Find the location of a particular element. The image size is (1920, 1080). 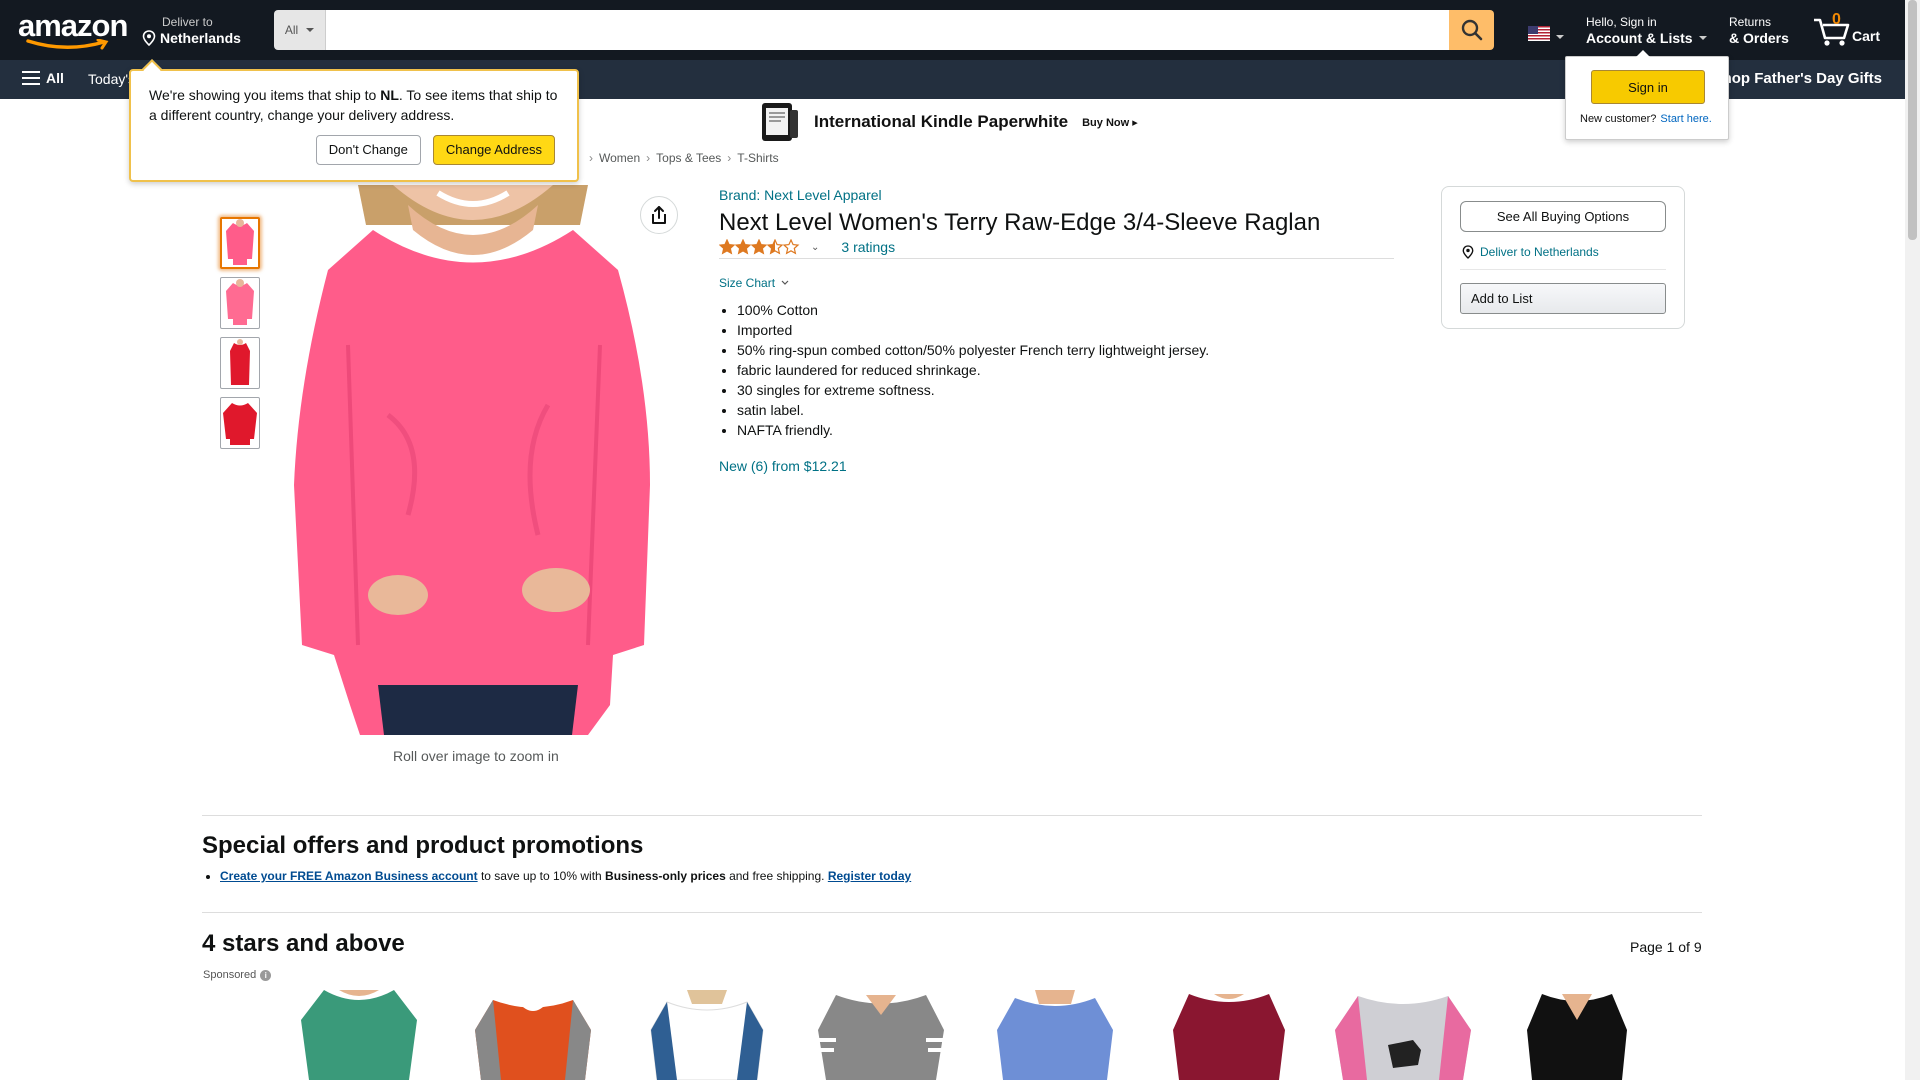

returns-orders-link: Returns & Orders is located at coordinates (1759, 31).